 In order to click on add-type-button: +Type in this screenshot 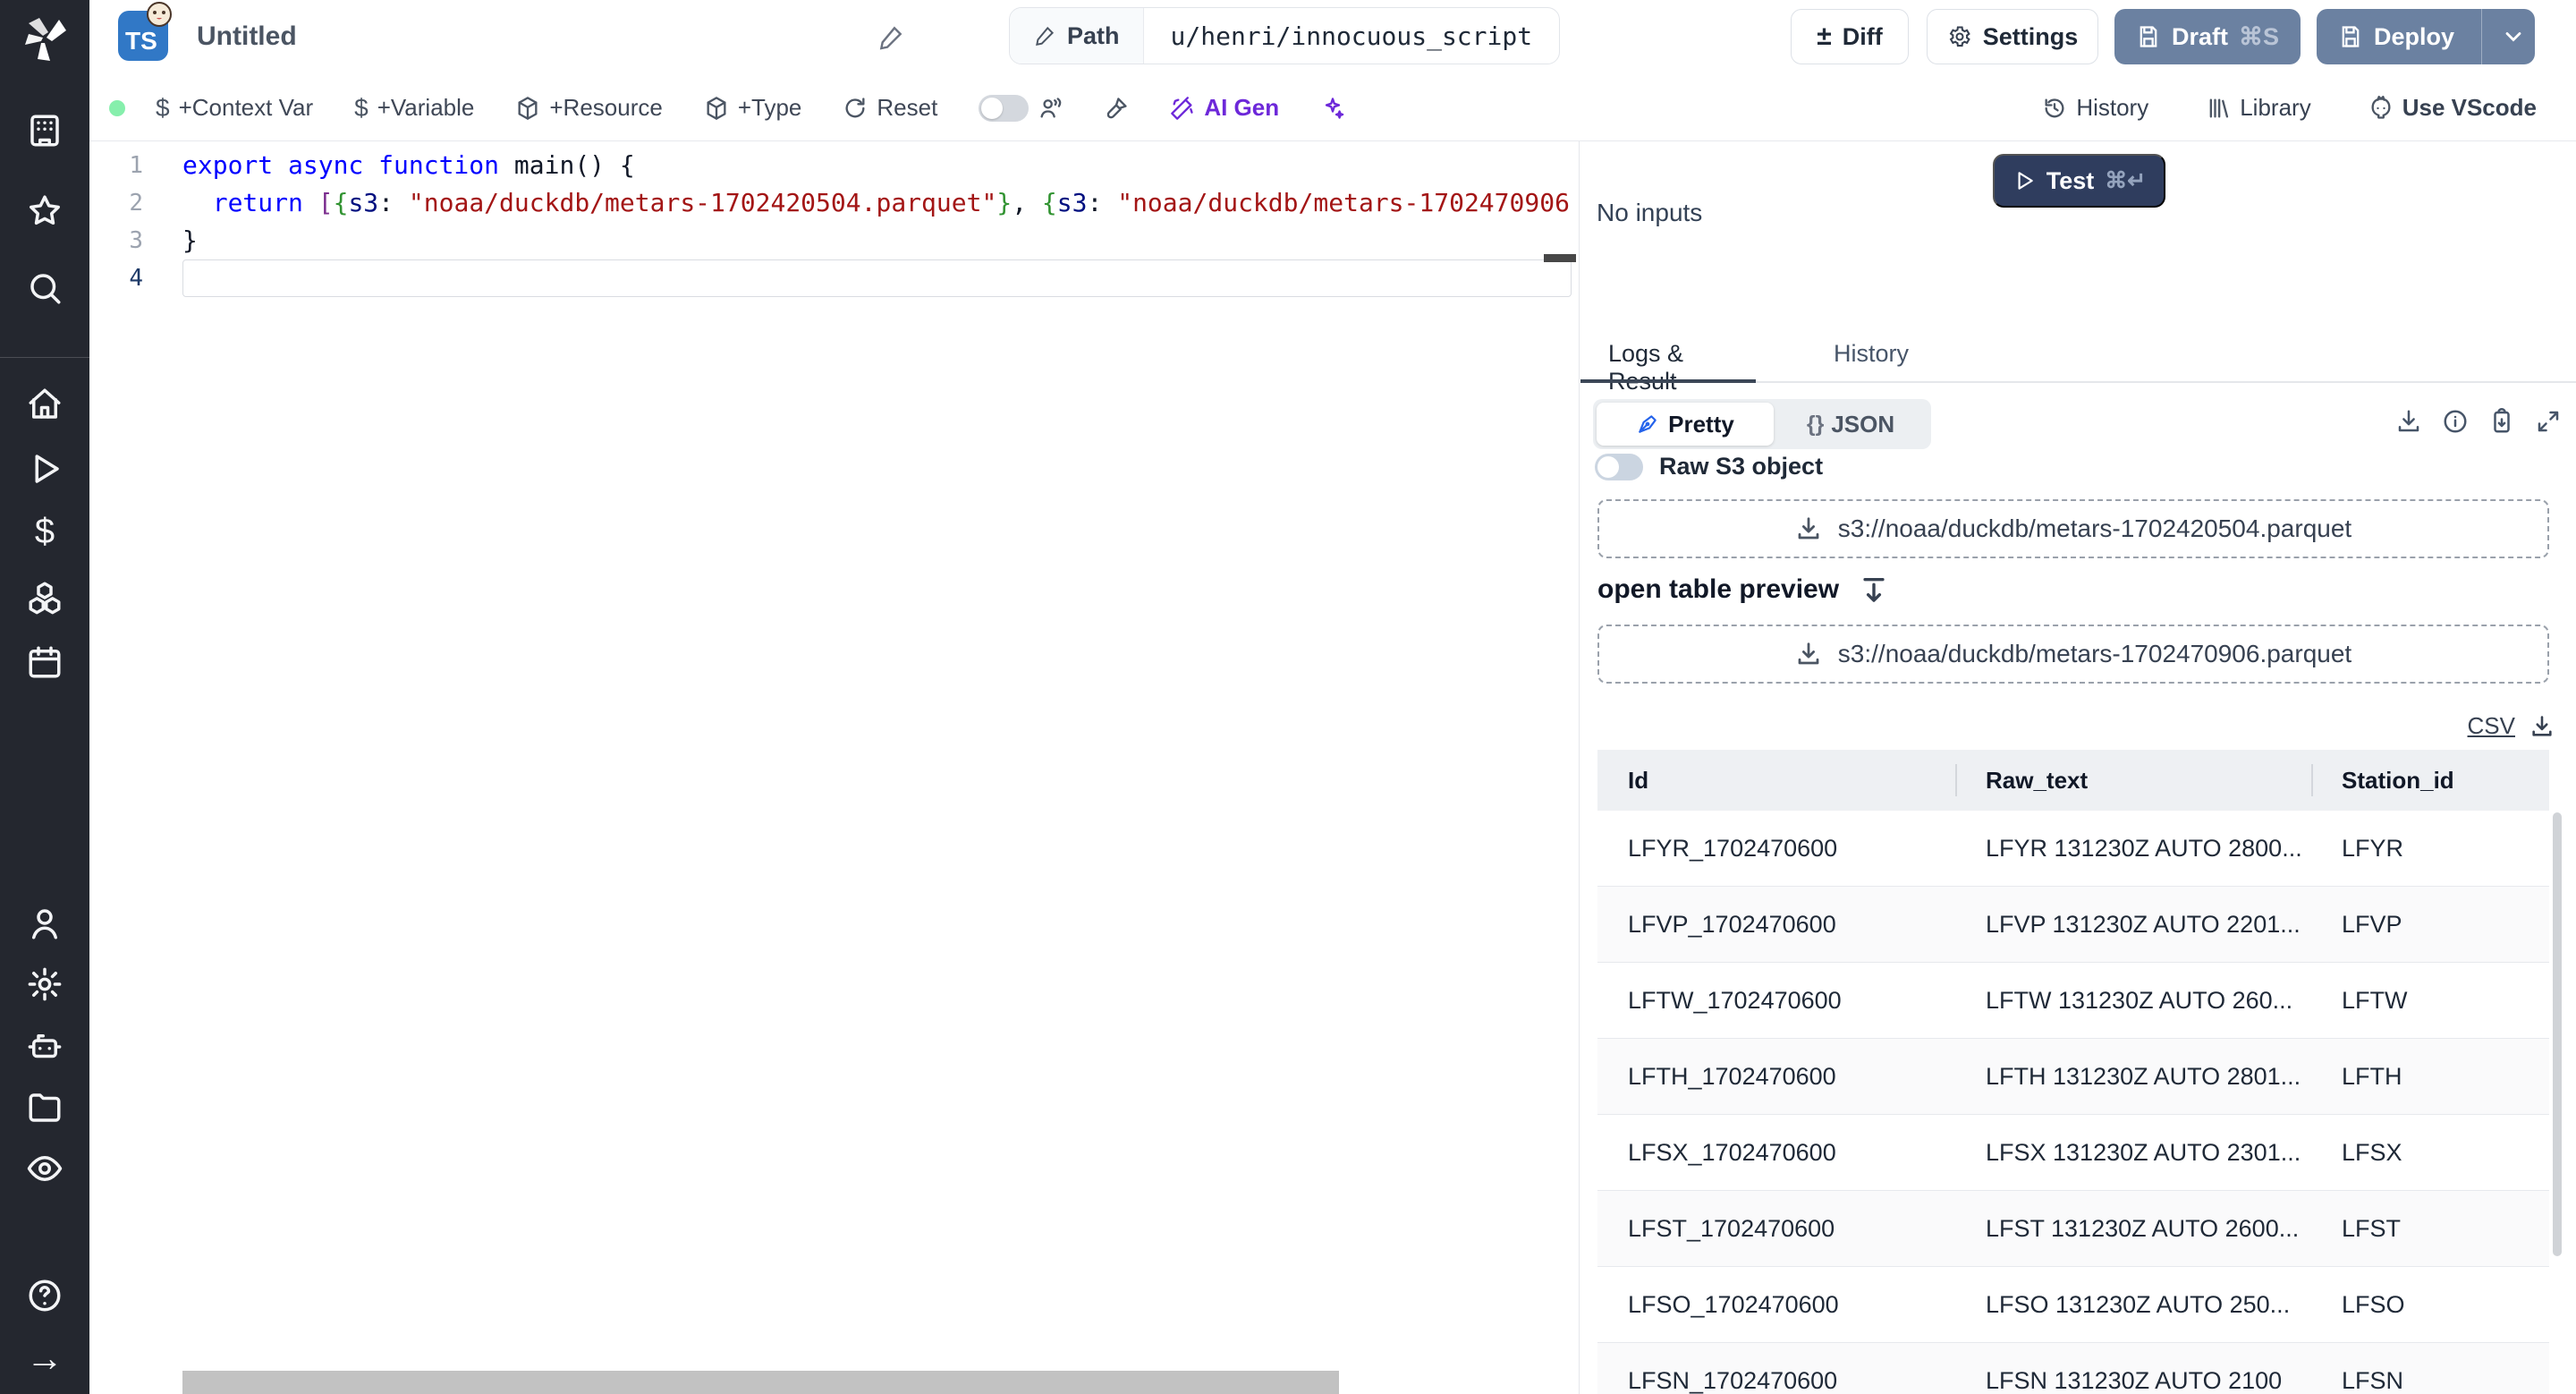, I will do `click(752, 108)`.